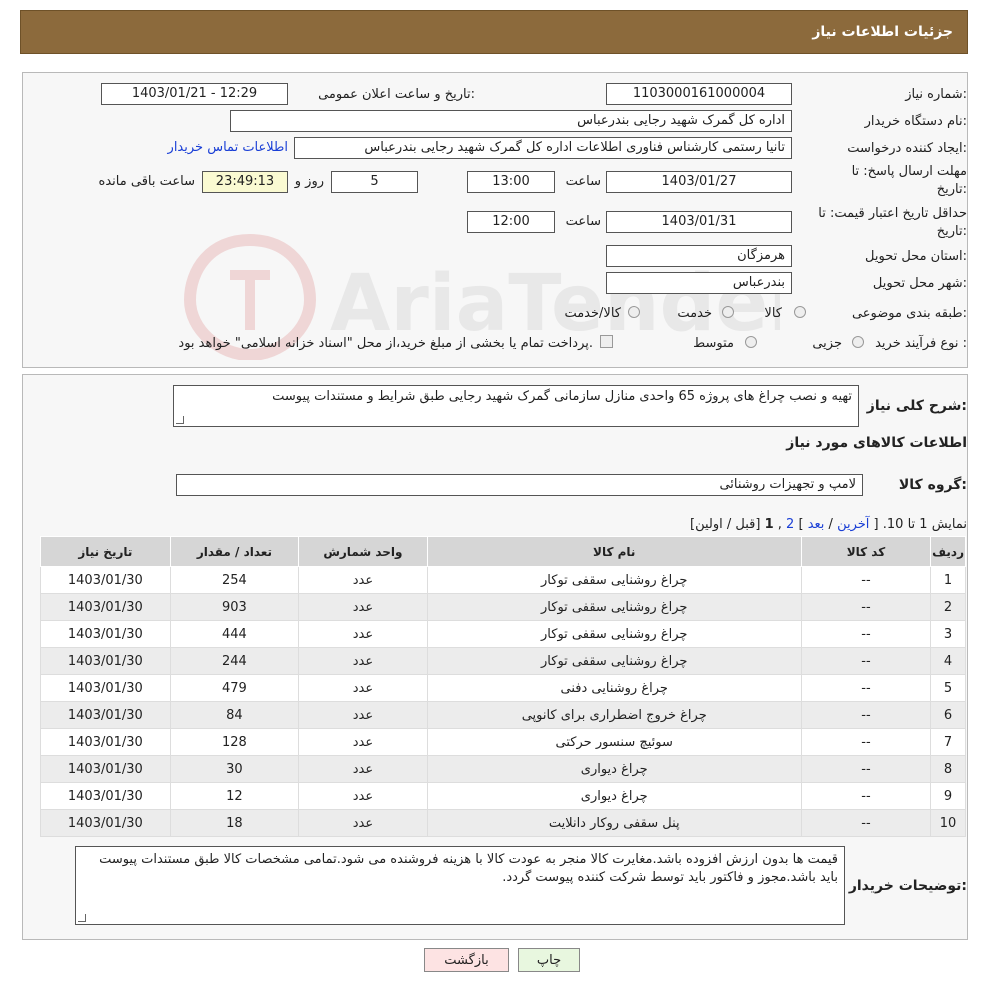 This screenshot has width=985, height=993. Describe the element at coordinates (882, 32) in the screenshot. I see `page-title: جزئیات اطلاعات نیاز` at that location.